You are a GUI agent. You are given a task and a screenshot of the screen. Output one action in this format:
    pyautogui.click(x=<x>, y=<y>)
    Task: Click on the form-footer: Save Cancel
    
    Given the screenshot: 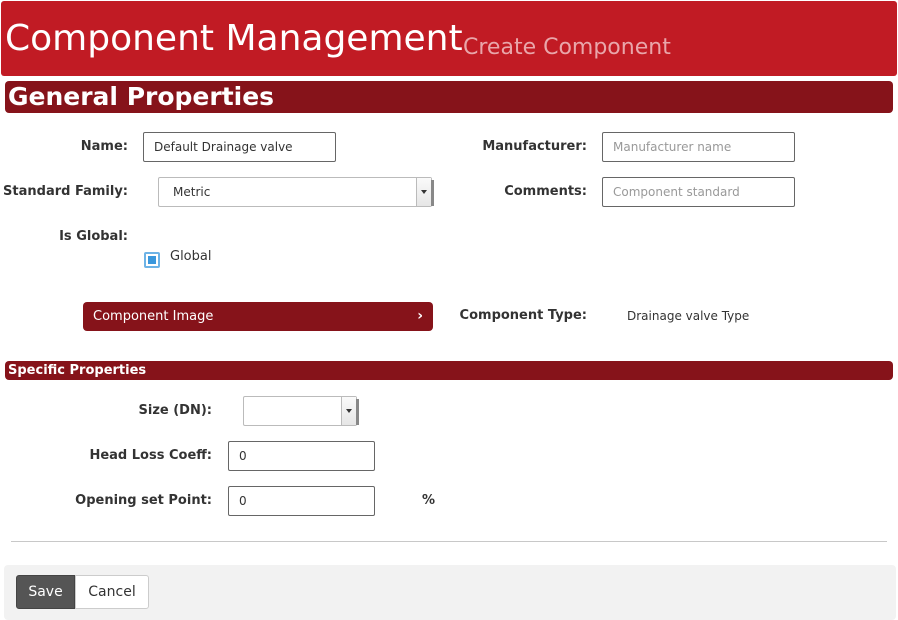 What is the action you would take?
    pyautogui.click(x=450, y=592)
    